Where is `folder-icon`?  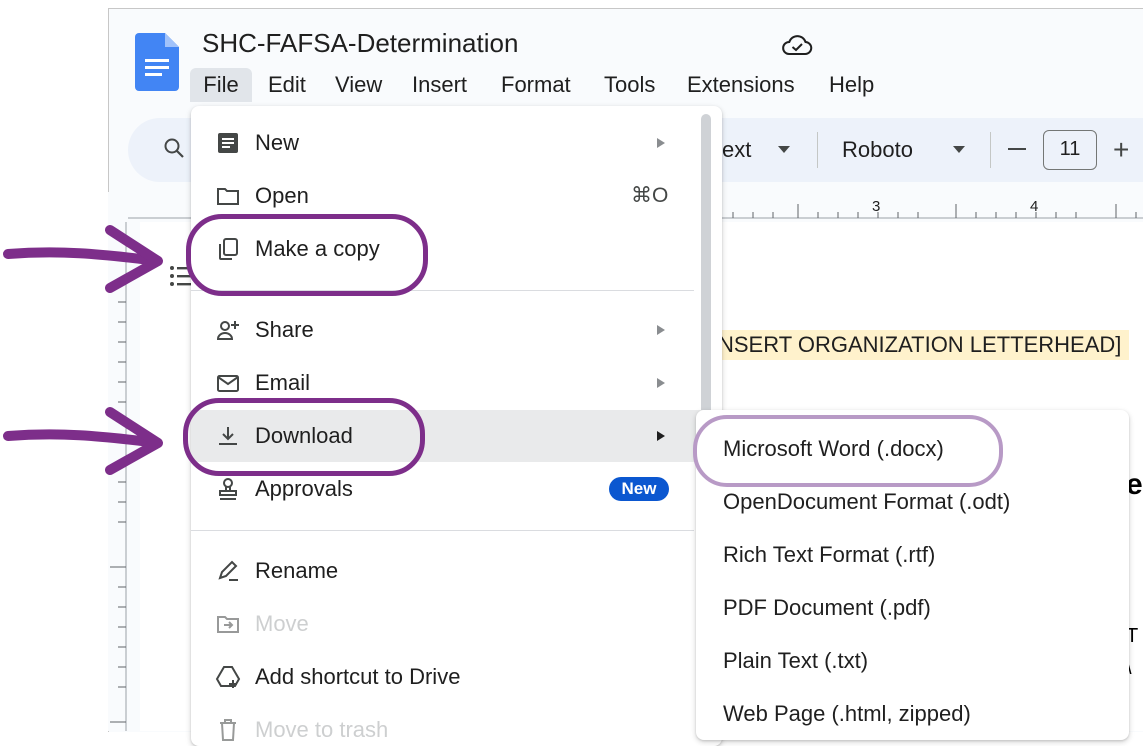 folder-icon is located at coordinates (228, 196).